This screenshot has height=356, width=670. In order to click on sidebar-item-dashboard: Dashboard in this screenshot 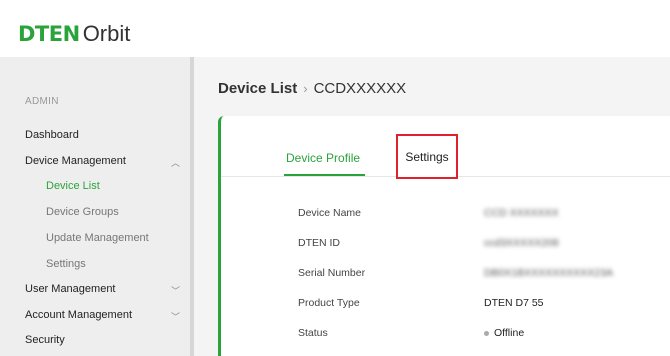, I will do `click(52, 135)`.